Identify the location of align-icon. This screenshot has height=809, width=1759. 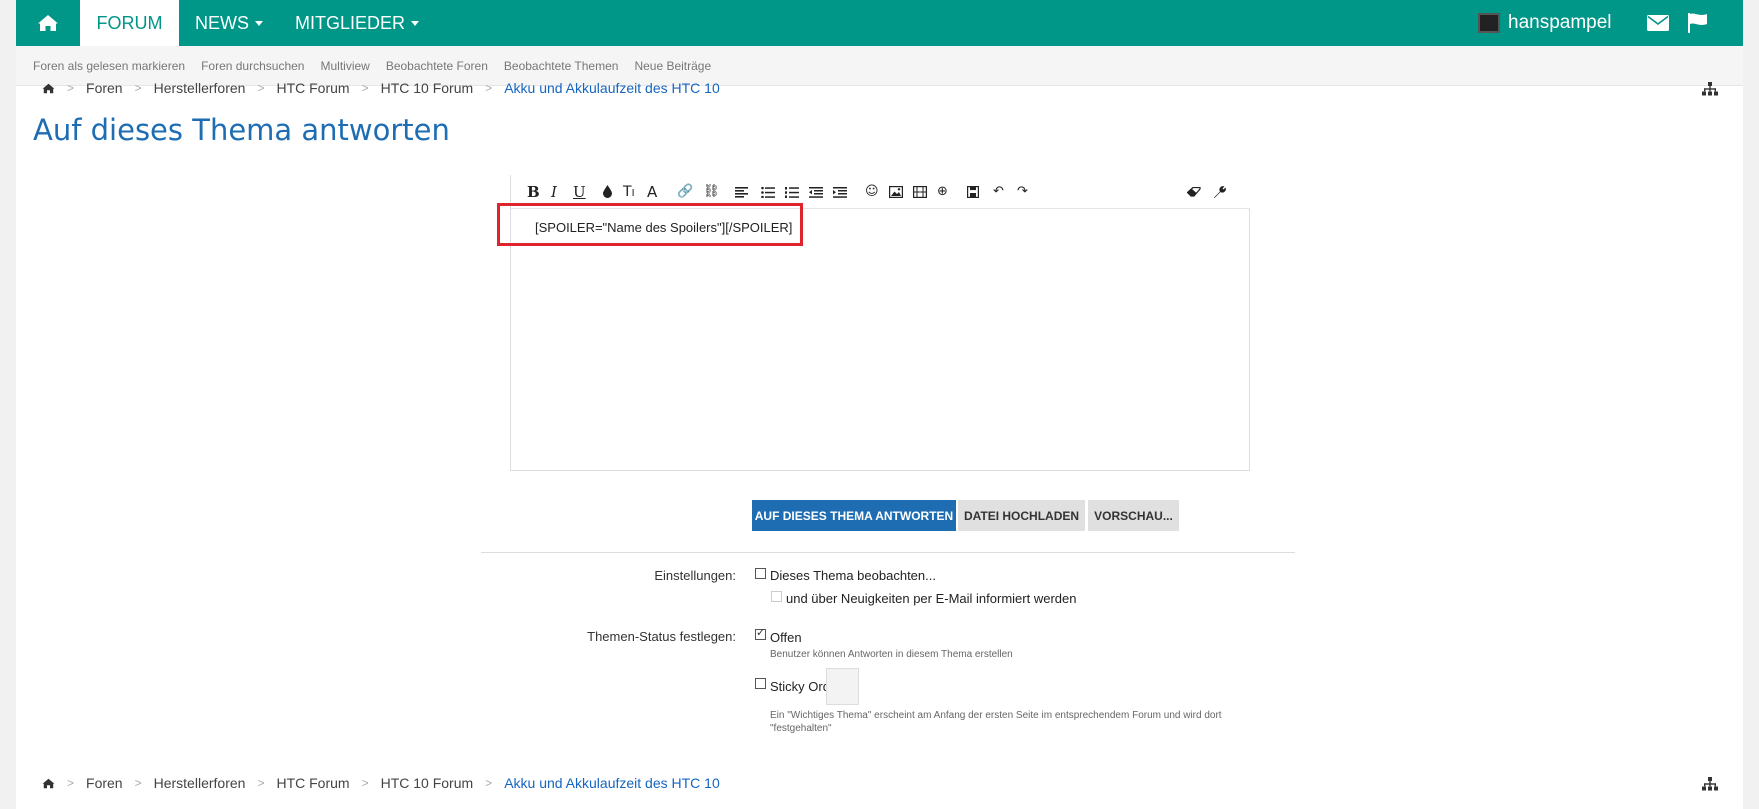
(741, 192).